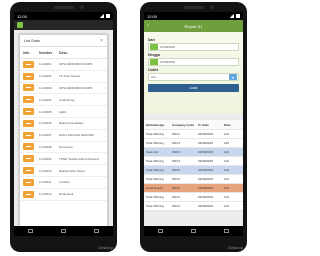 The height and width of the screenshot is (256, 320). I want to click on list-header: Info Number Desc., so click(63, 53).